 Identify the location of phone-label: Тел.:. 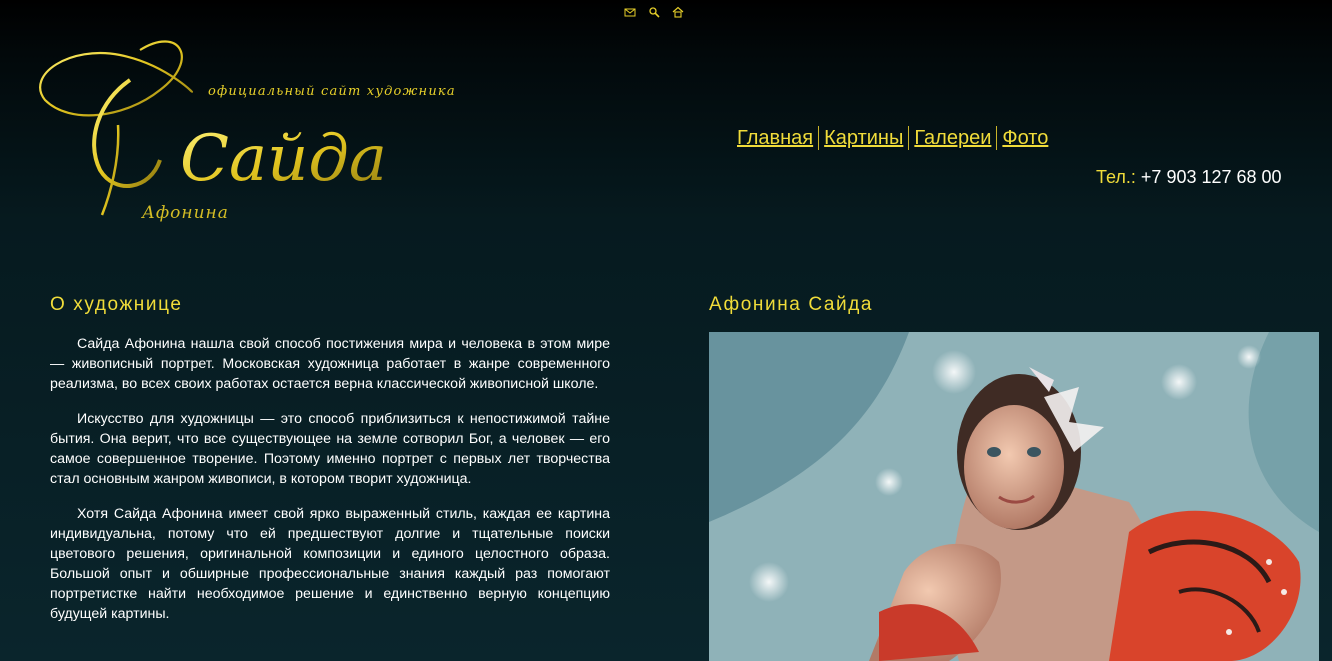
(1116, 177).